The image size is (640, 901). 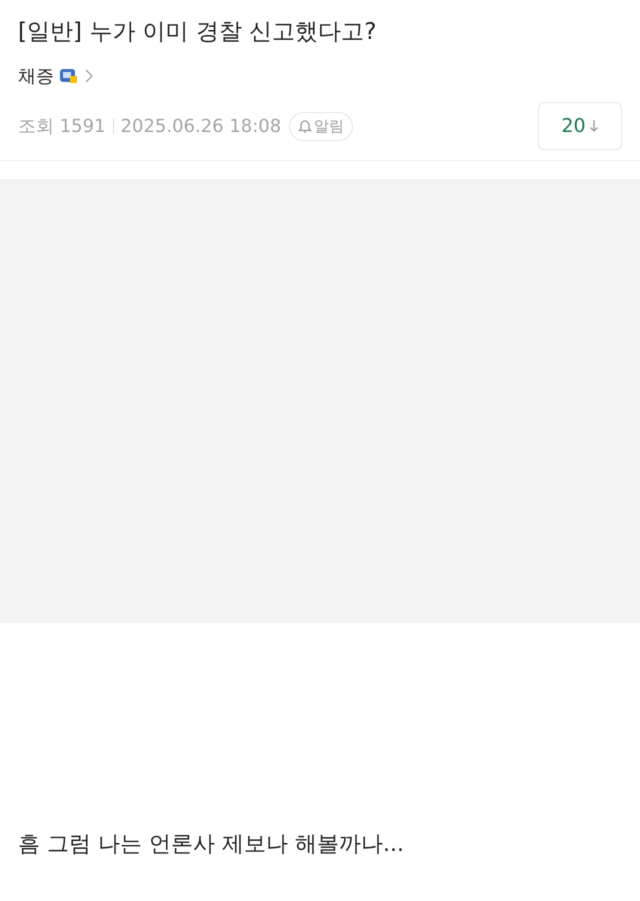 I want to click on views-label: 조회 1591, so click(x=62, y=126).